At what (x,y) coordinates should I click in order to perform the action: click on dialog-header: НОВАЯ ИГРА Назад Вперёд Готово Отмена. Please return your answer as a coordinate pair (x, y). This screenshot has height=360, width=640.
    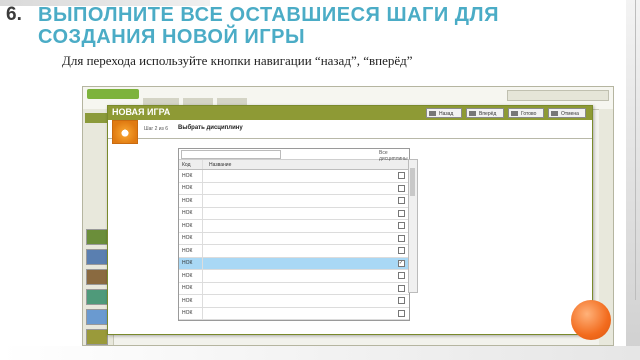
    Looking at the image, I should click on (350, 113).